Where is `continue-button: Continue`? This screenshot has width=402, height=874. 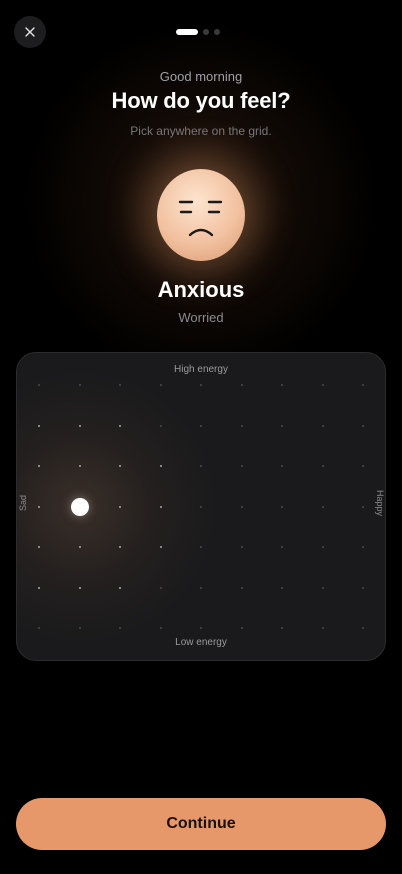 continue-button: Continue is located at coordinates (201, 824).